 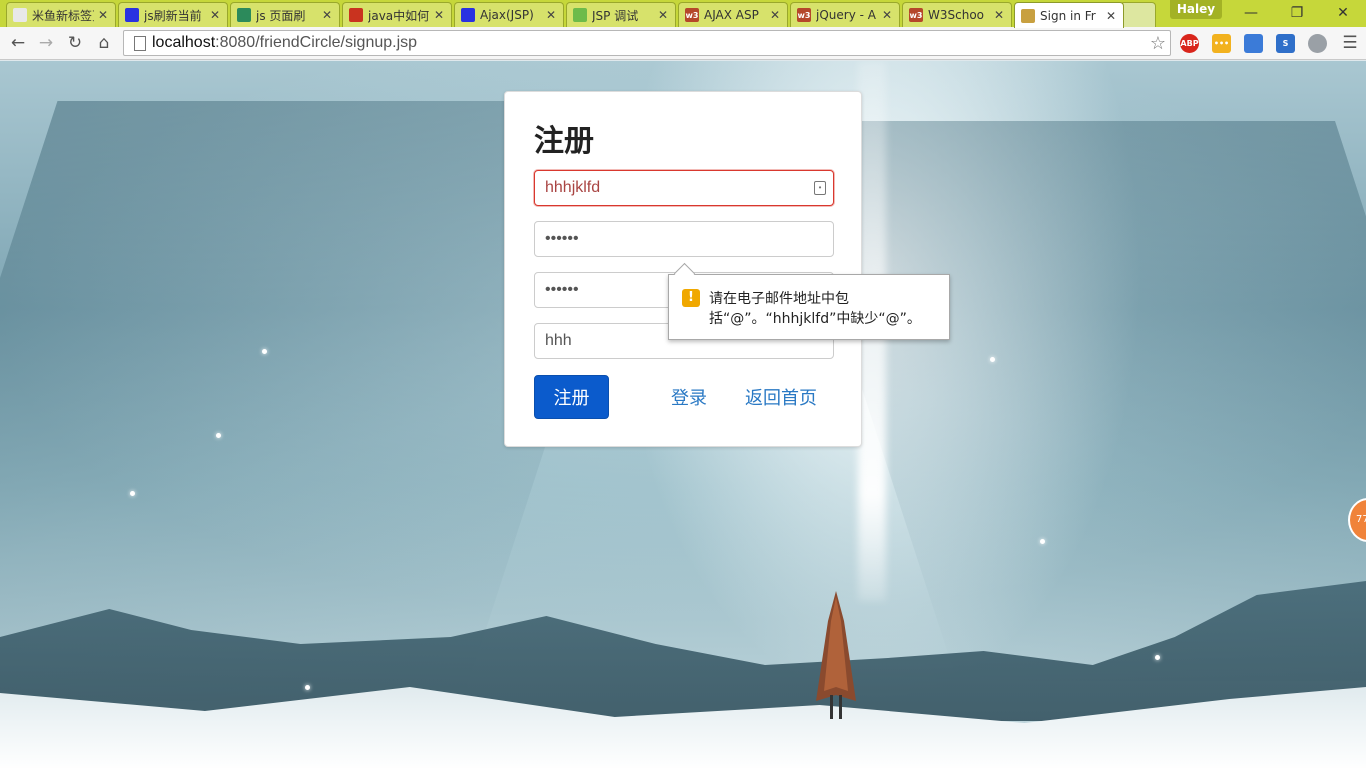 What do you see at coordinates (1297, 13) in the screenshot?
I see `restore-button: ❐` at bounding box center [1297, 13].